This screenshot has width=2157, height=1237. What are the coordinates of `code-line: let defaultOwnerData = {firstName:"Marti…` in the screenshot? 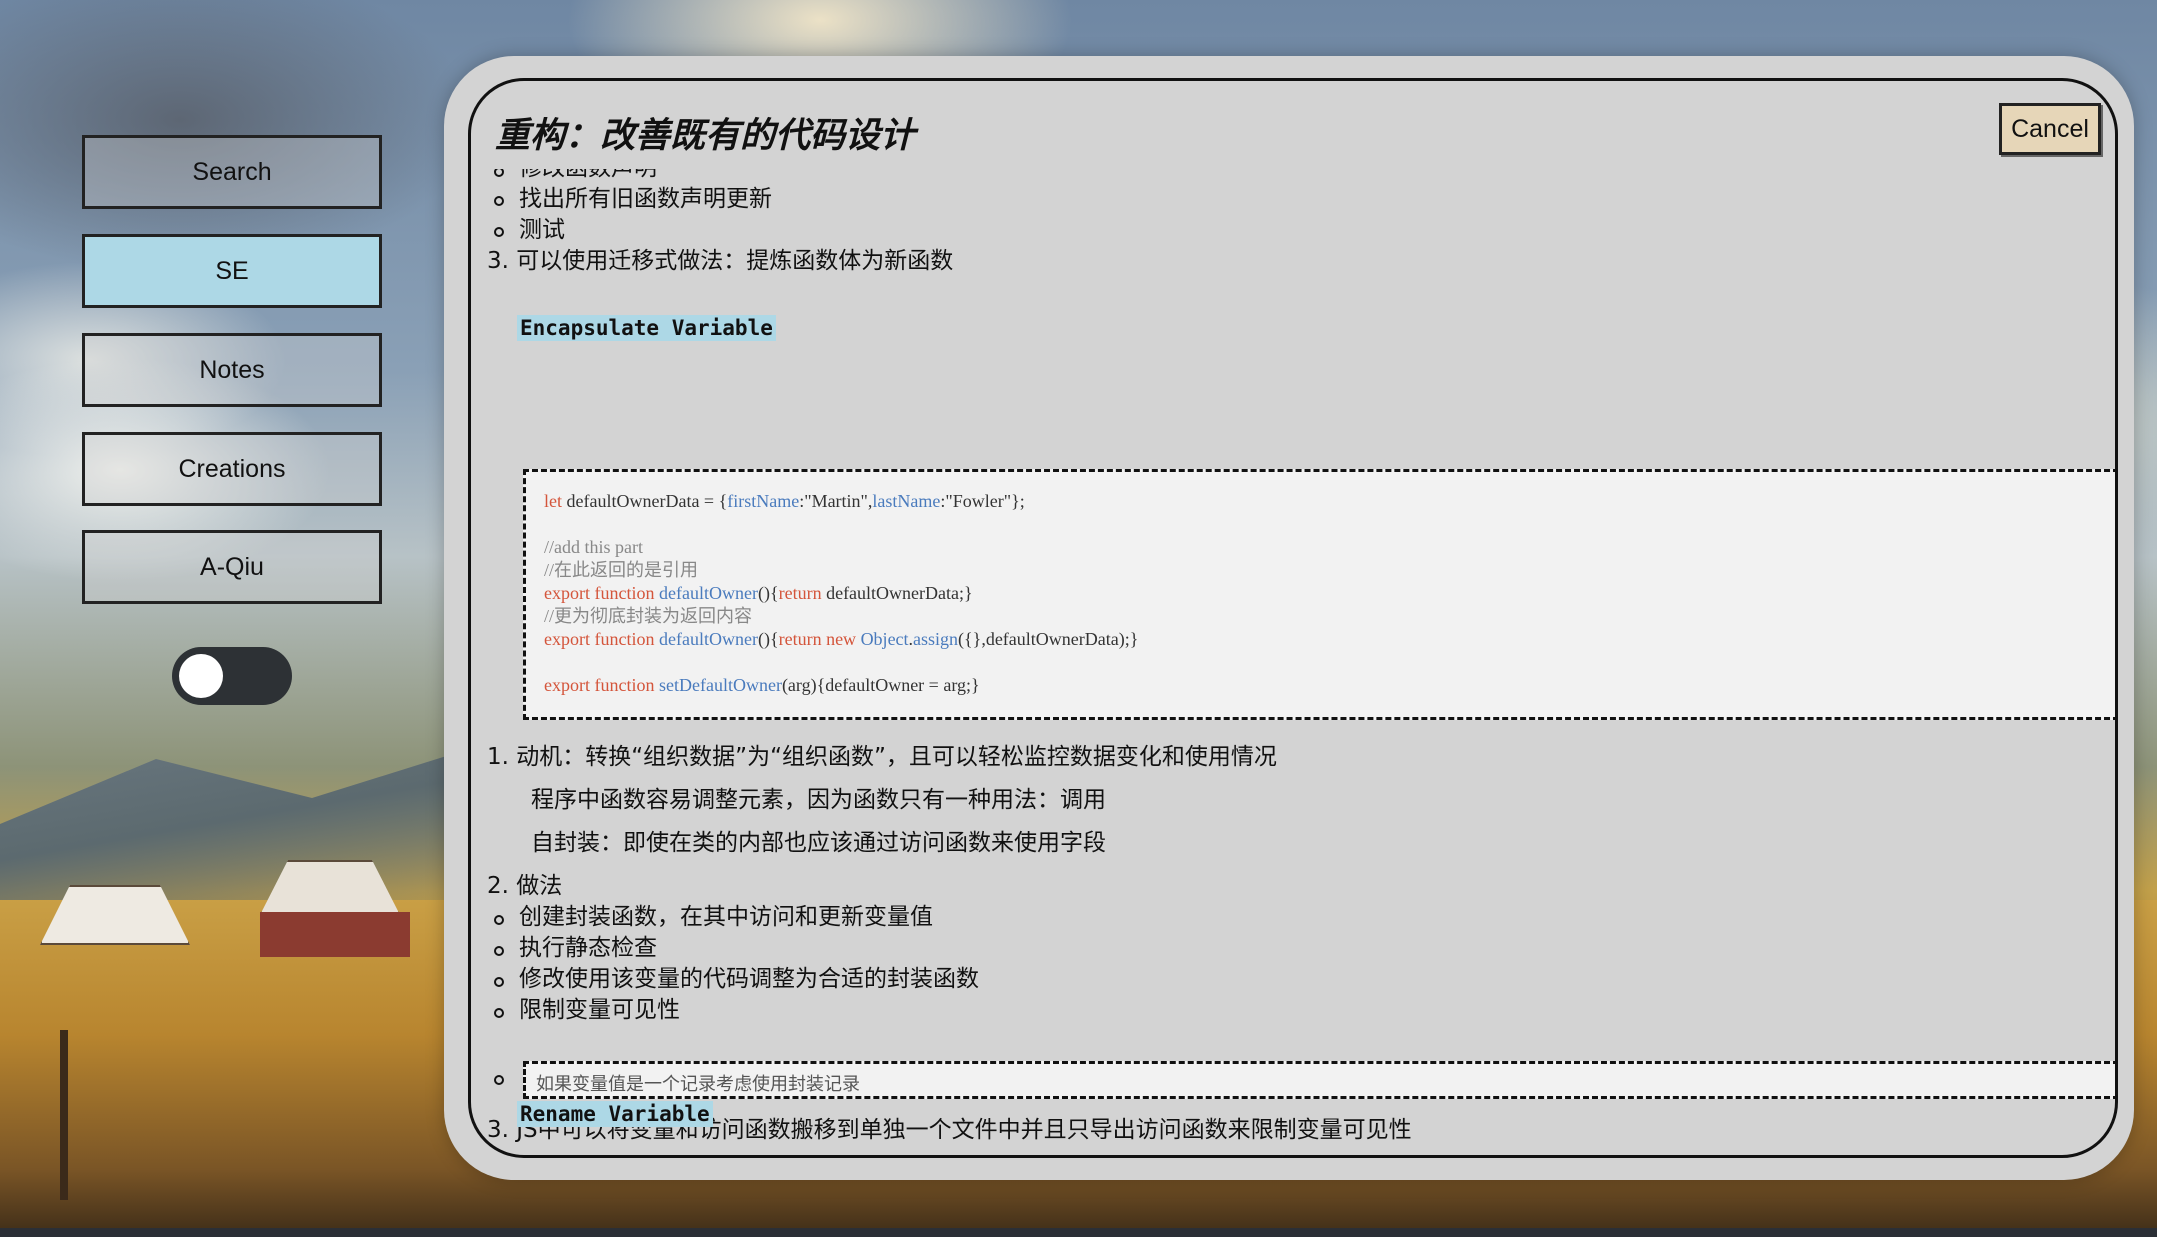 It's located at (784, 501).